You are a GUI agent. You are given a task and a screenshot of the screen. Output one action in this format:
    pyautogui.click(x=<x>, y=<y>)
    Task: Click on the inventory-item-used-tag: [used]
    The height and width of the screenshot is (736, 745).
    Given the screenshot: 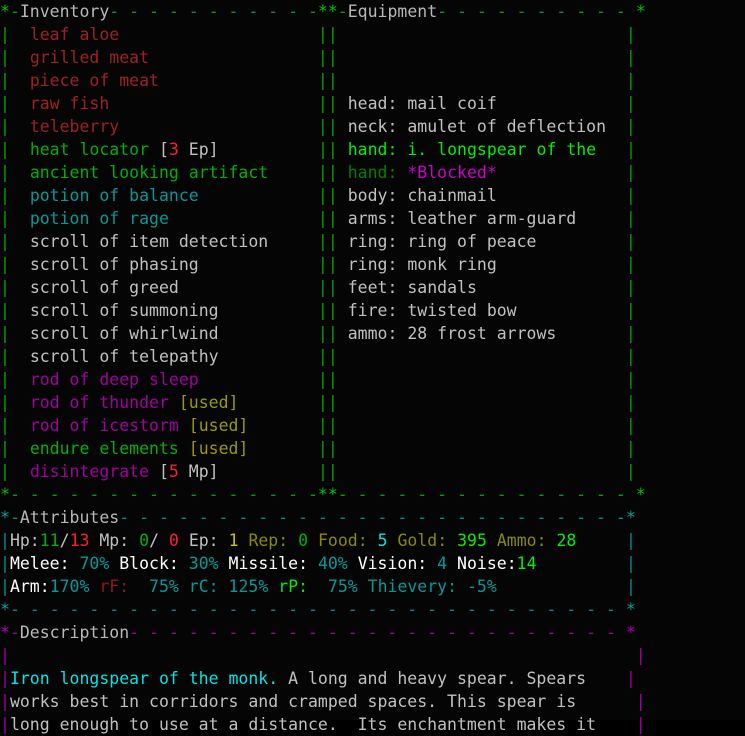 What is the action you would take?
    pyautogui.click(x=218, y=425)
    